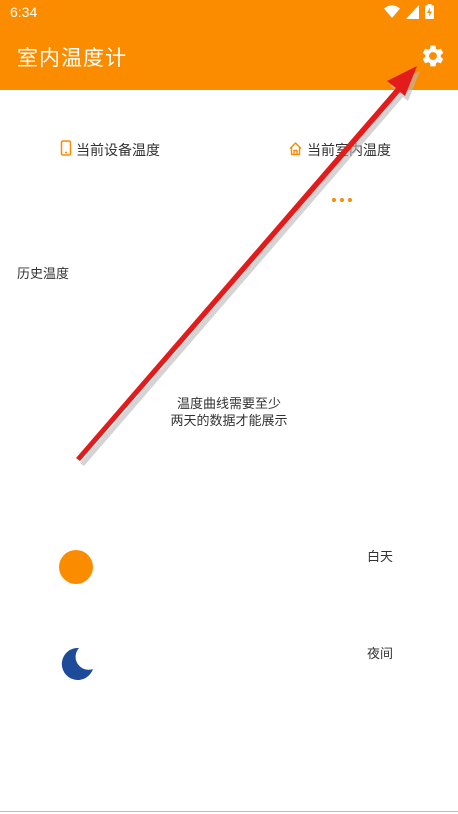  I want to click on status-icons, so click(409, 13).